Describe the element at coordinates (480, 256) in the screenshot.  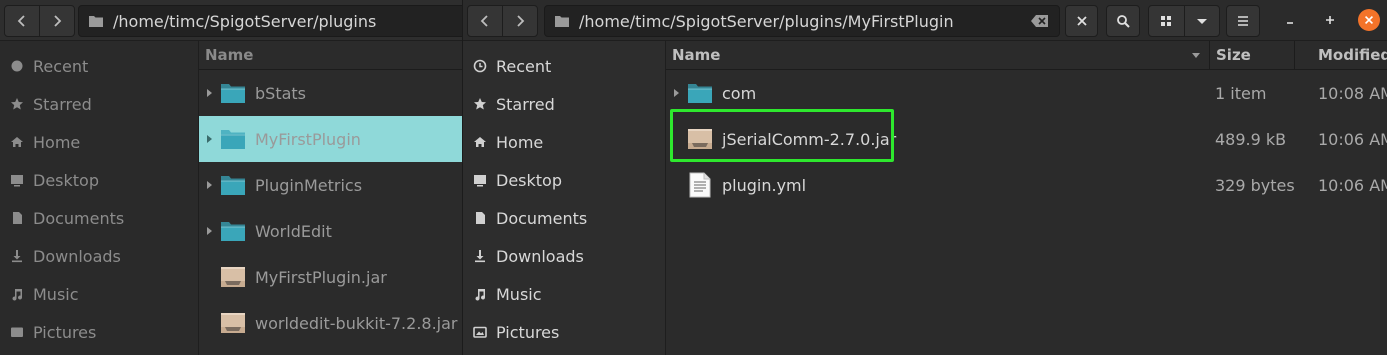
I see `download-icon` at that location.